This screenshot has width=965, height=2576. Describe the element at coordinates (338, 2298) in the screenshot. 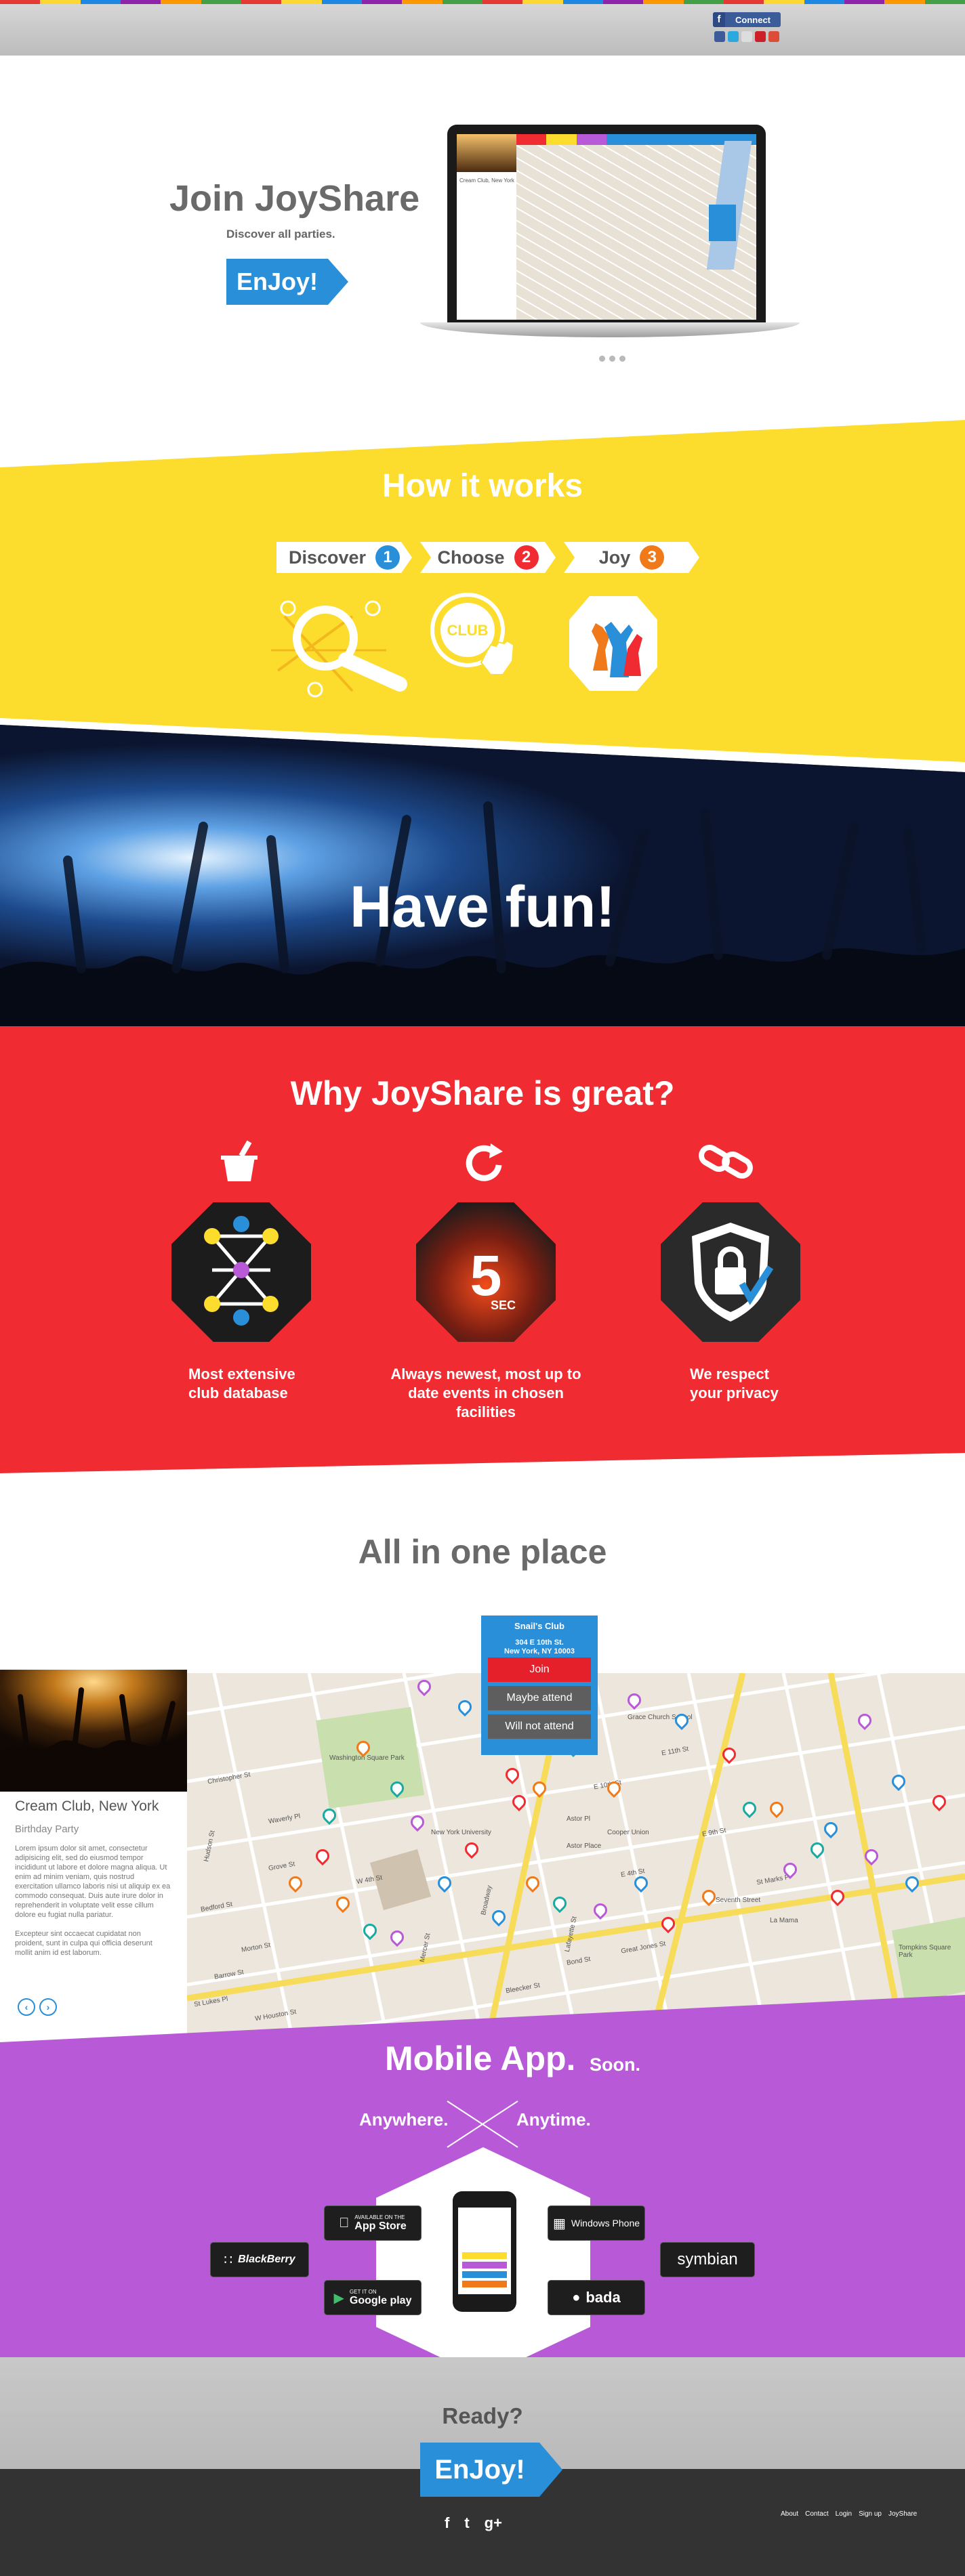

I see `google-play-icon: ▶` at that location.